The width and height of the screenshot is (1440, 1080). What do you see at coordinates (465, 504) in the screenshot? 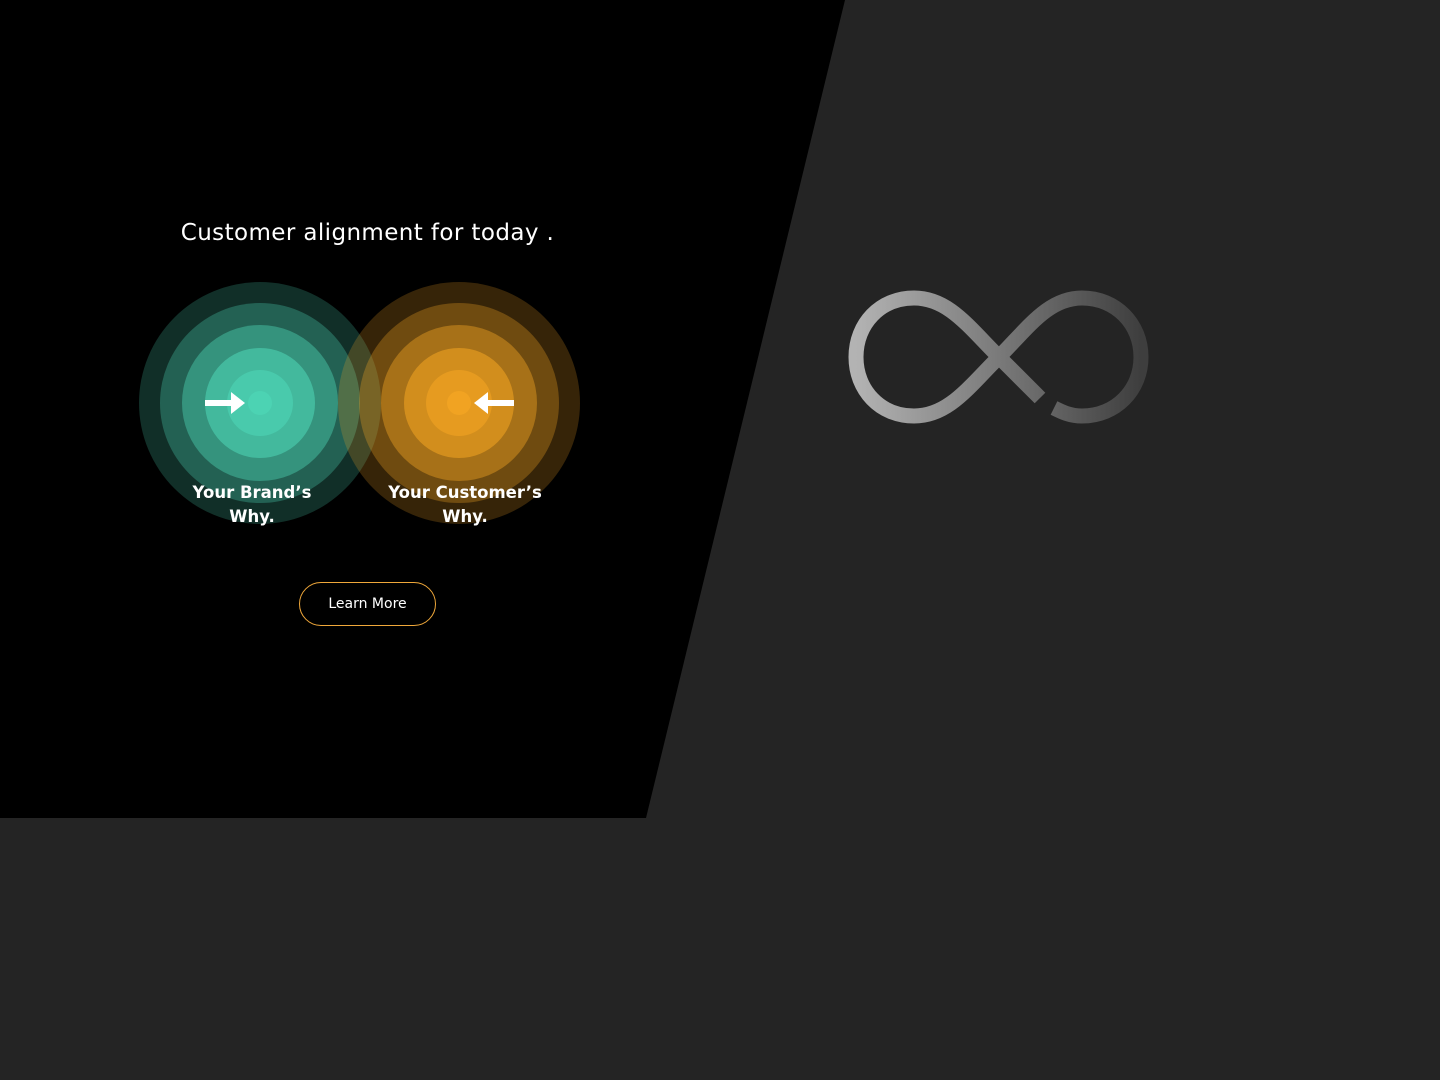
I see `customer-why-label: Your Customer’s Why.` at bounding box center [465, 504].